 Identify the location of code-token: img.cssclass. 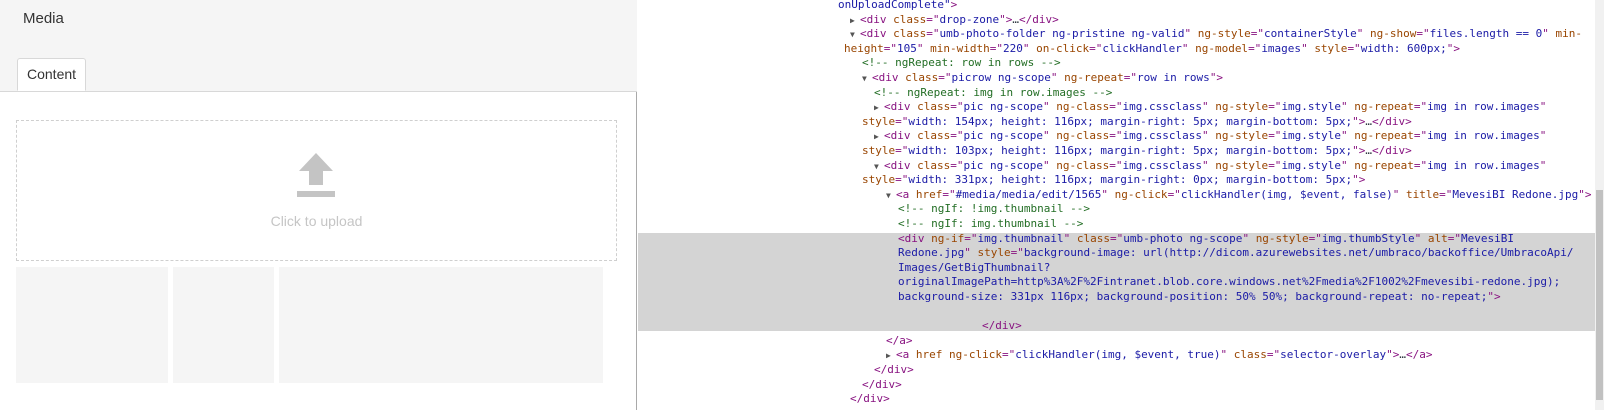
(1162, 107).